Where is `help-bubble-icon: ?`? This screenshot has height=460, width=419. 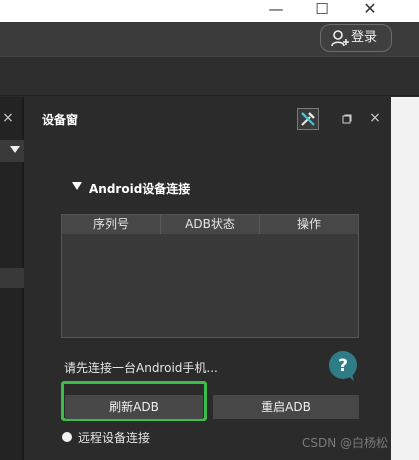 help-bubble-icon: ? is located at coordinates (343, 366).